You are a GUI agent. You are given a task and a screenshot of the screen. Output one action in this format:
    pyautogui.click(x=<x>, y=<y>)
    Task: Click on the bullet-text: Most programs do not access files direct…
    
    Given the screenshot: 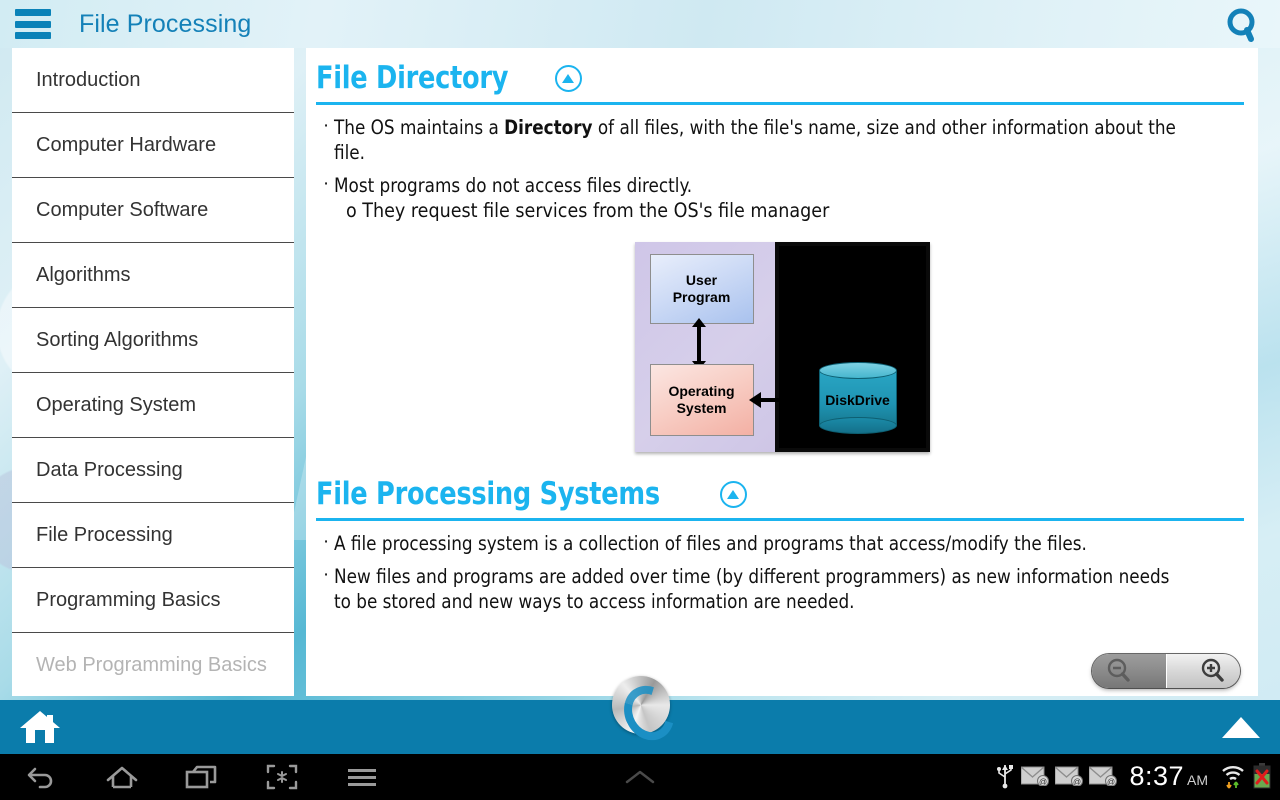 What is the action you would take?
    pyautogui.click(x=513, y=185)
    